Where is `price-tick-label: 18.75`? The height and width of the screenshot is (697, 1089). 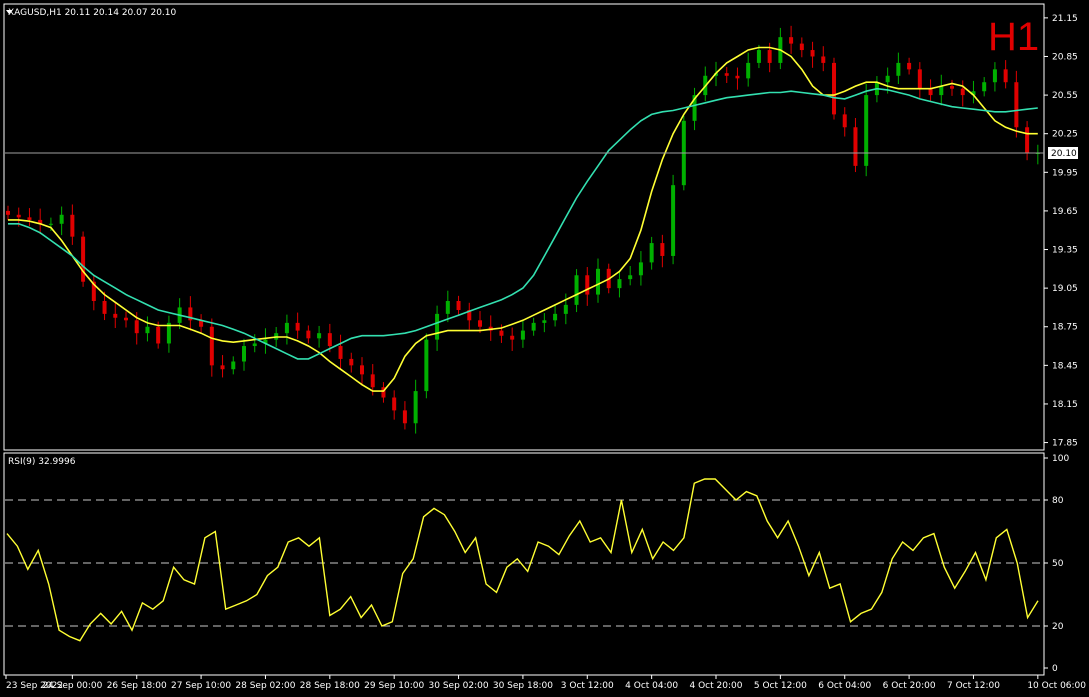 price-tick-label: 18.75 is located at coordinates (1065, 328).